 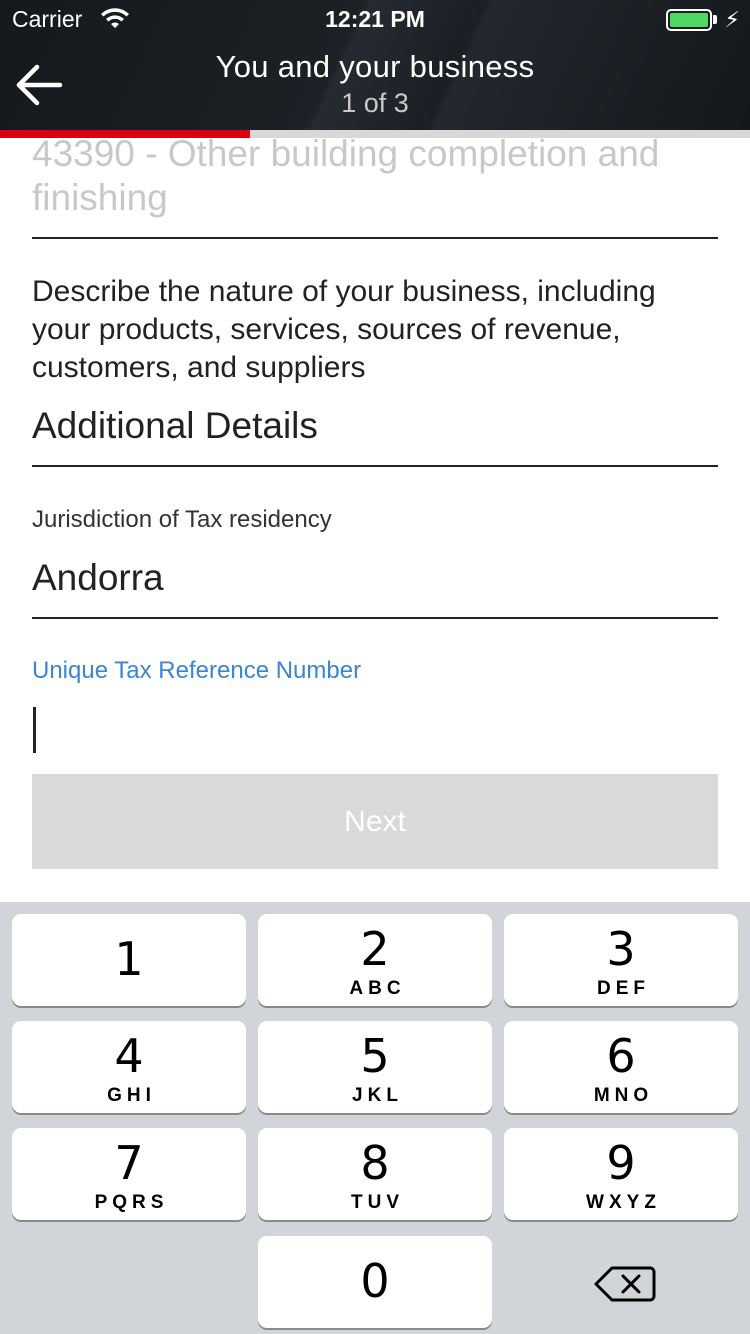 I want to click on key-8: 8 TUV, so click(x=375, y=1174).